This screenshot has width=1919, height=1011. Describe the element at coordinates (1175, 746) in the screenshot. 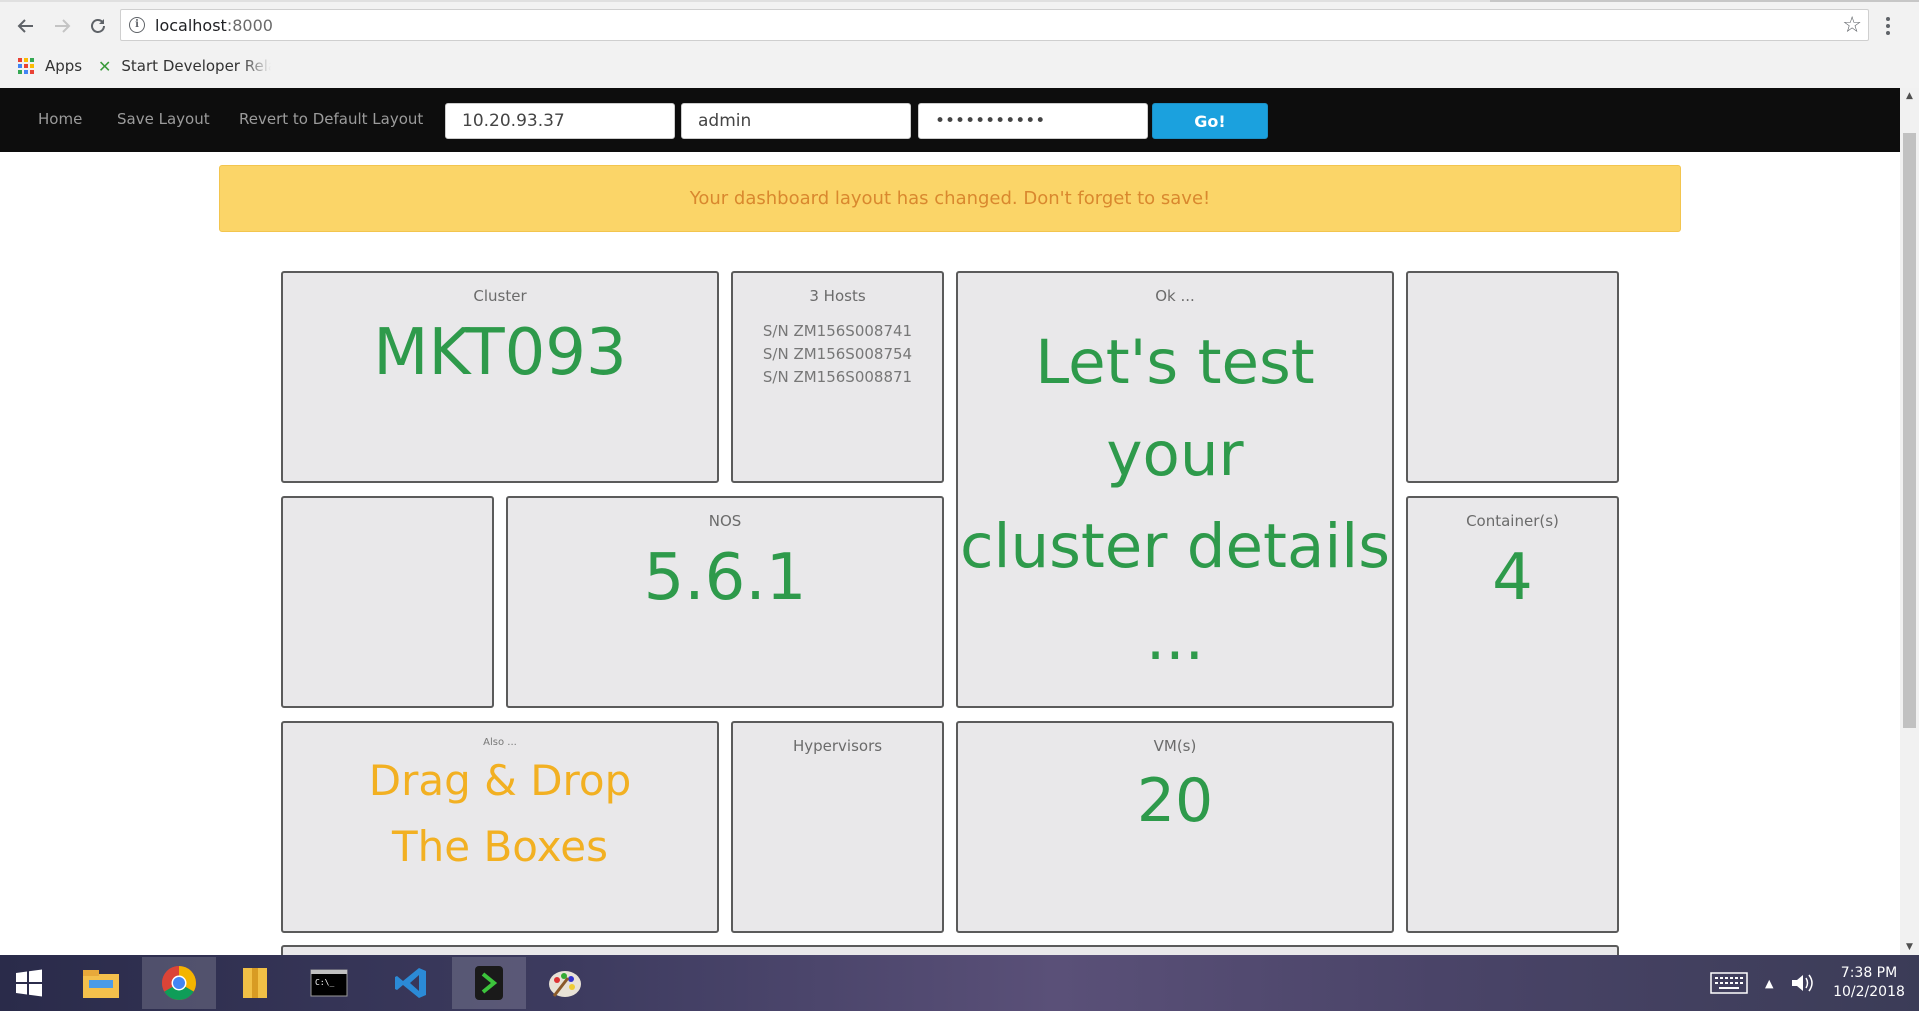

I see `vms-tile-title: VM(s)` at that location.